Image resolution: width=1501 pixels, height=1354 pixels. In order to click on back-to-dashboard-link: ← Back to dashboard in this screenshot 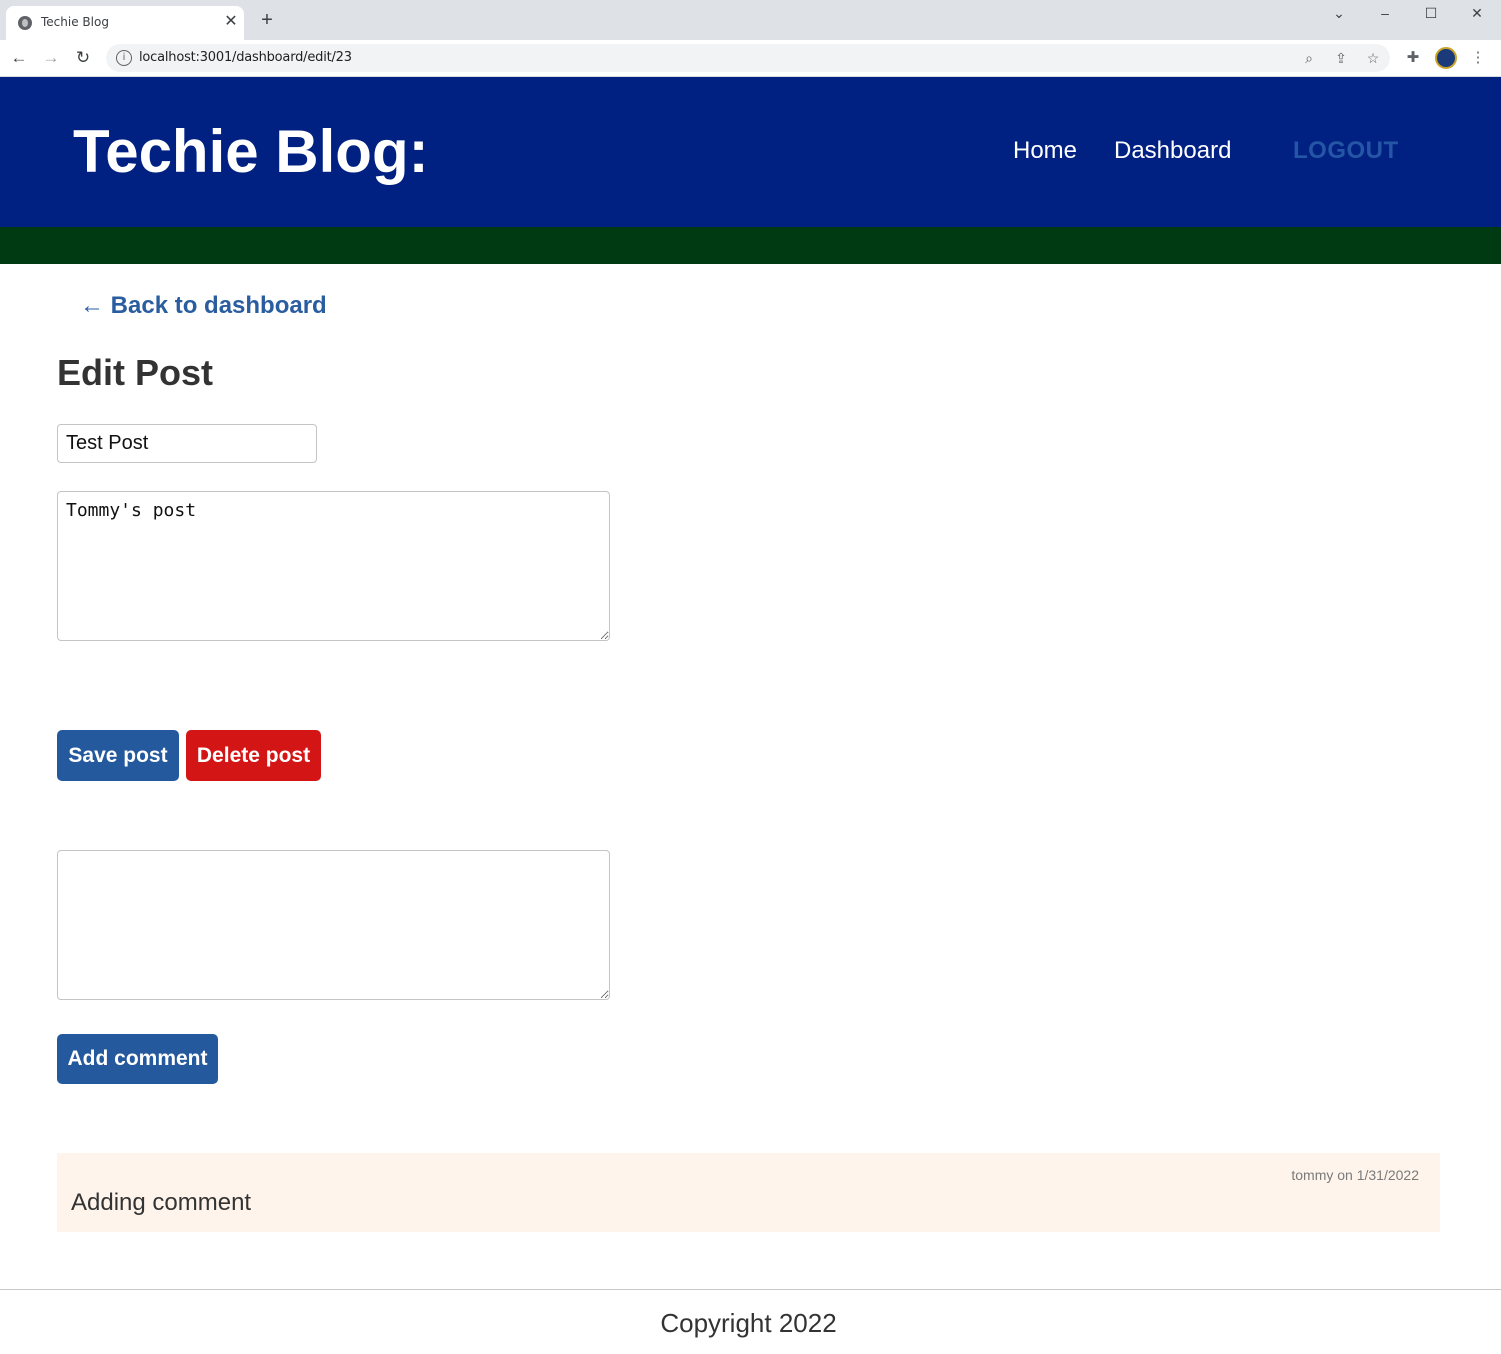, I will do `click(203, 306)`.